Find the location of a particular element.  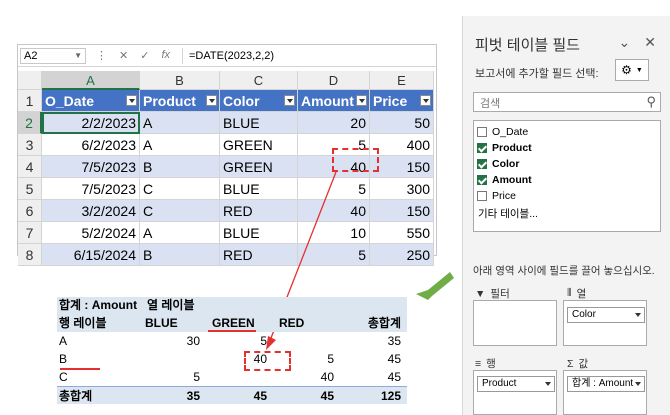

enter-icon: ✓ is located at coordinates (144, 55).